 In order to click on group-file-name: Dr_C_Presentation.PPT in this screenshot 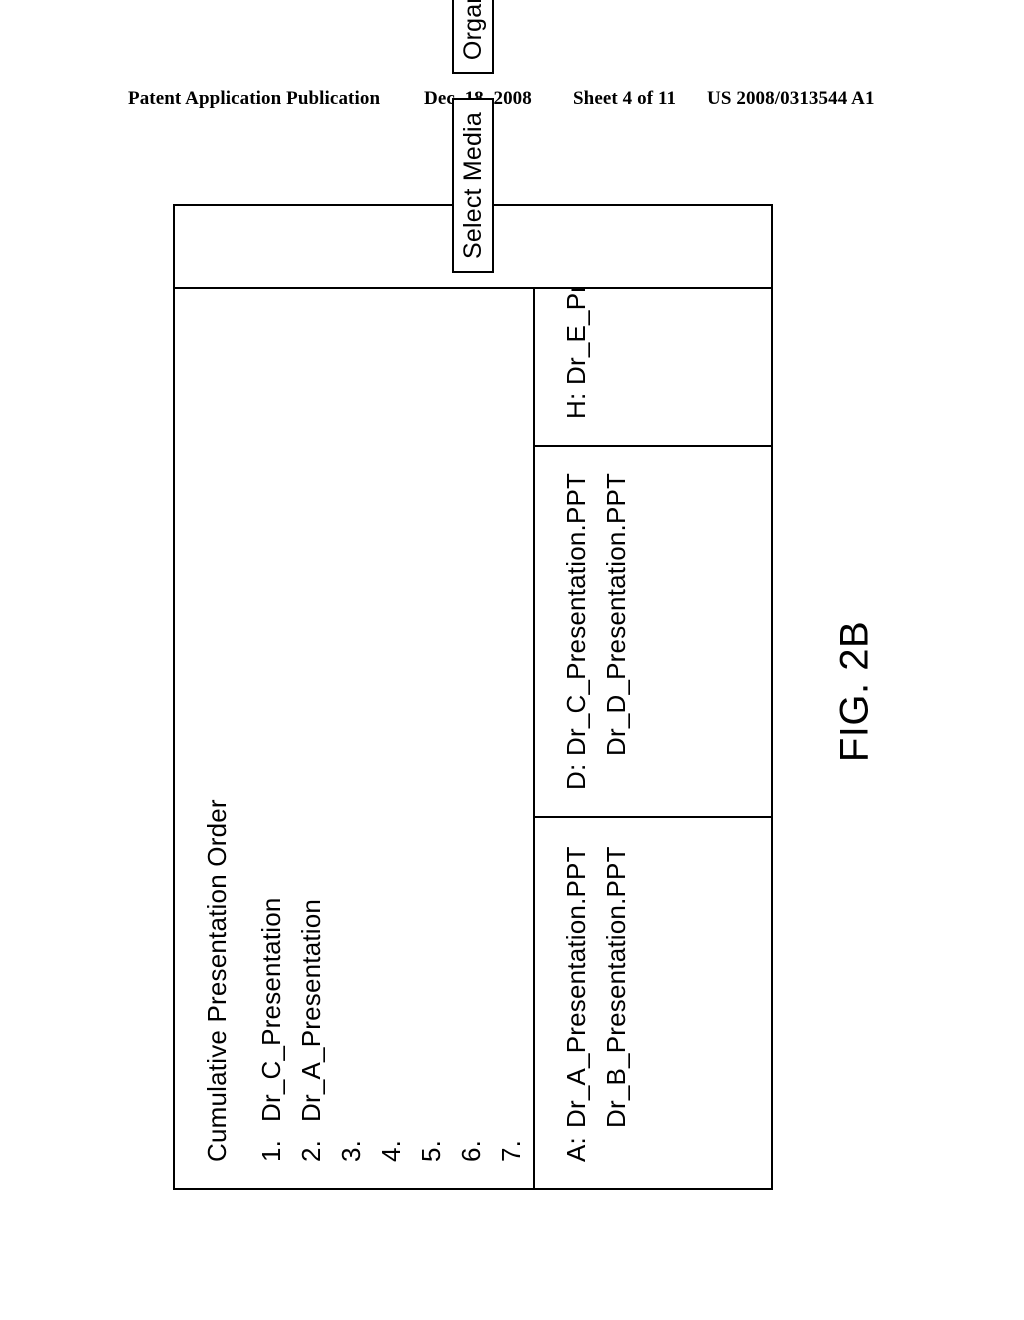, I will do `click(576, 614)`.